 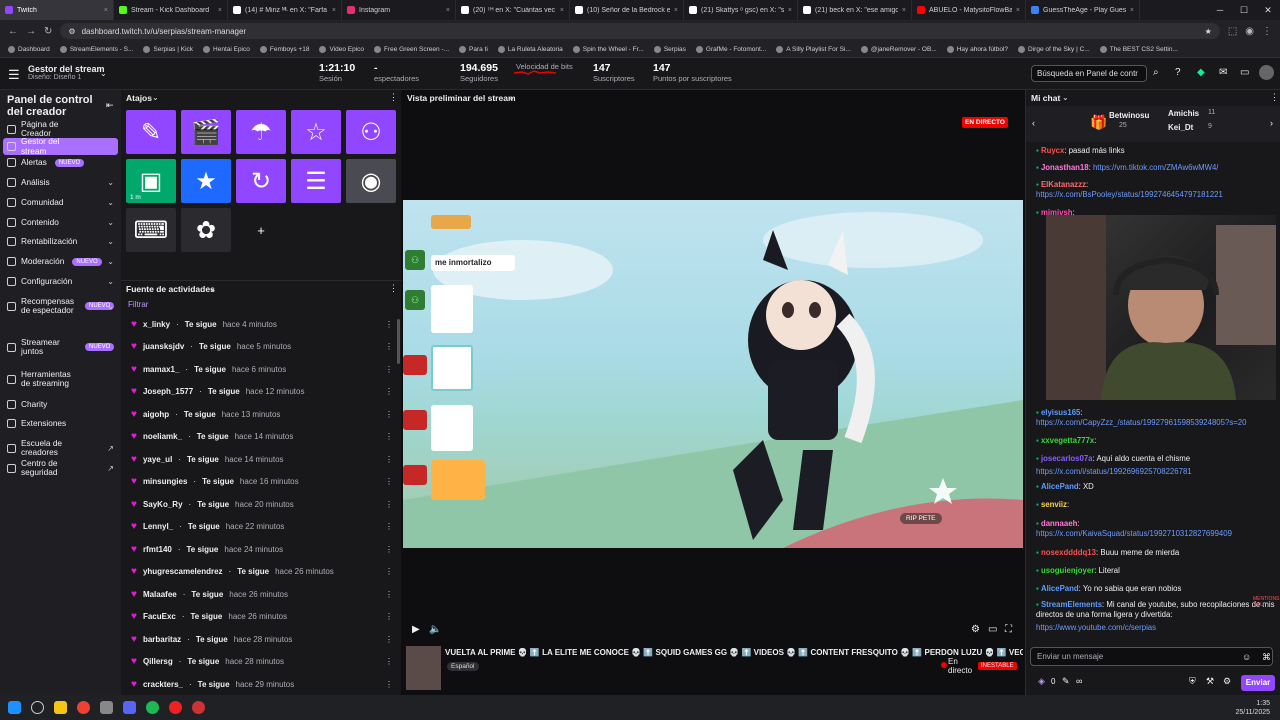 I want to click on chat-message: ▪ nosexddddq13: Buuu meme de mierda, so click(x=1156, y=553).